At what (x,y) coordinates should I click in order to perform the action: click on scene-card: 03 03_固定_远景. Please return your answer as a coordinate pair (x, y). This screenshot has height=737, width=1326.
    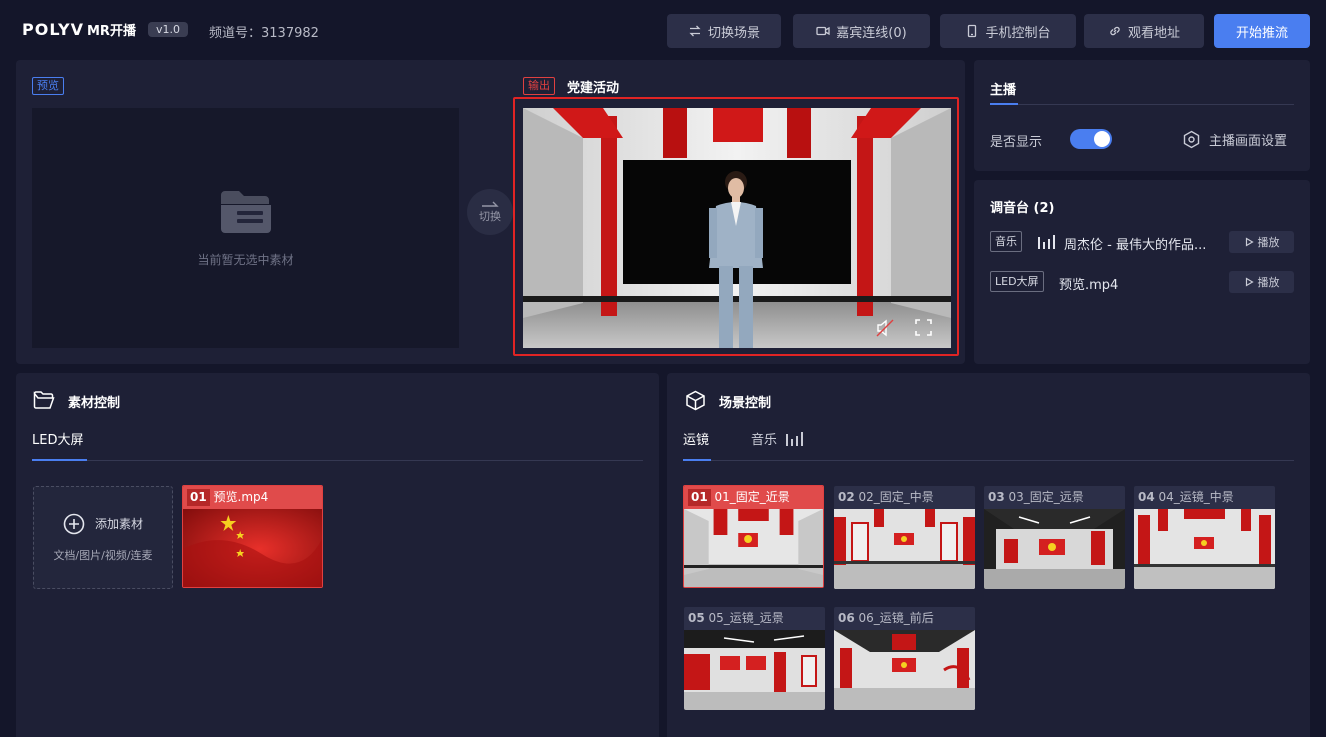
    Looking at the image, I should click on (1054, 537).